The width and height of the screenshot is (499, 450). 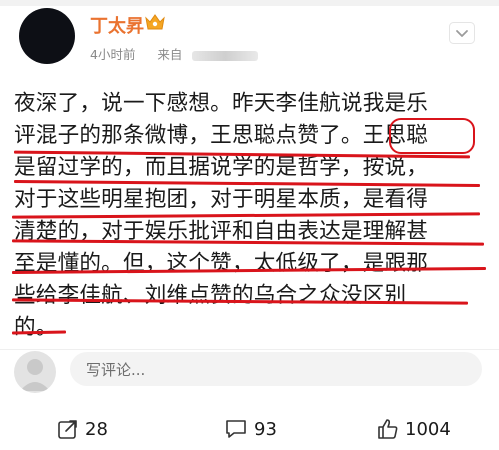 I want to click on post-line: 的。, so click(x=36, y=327).